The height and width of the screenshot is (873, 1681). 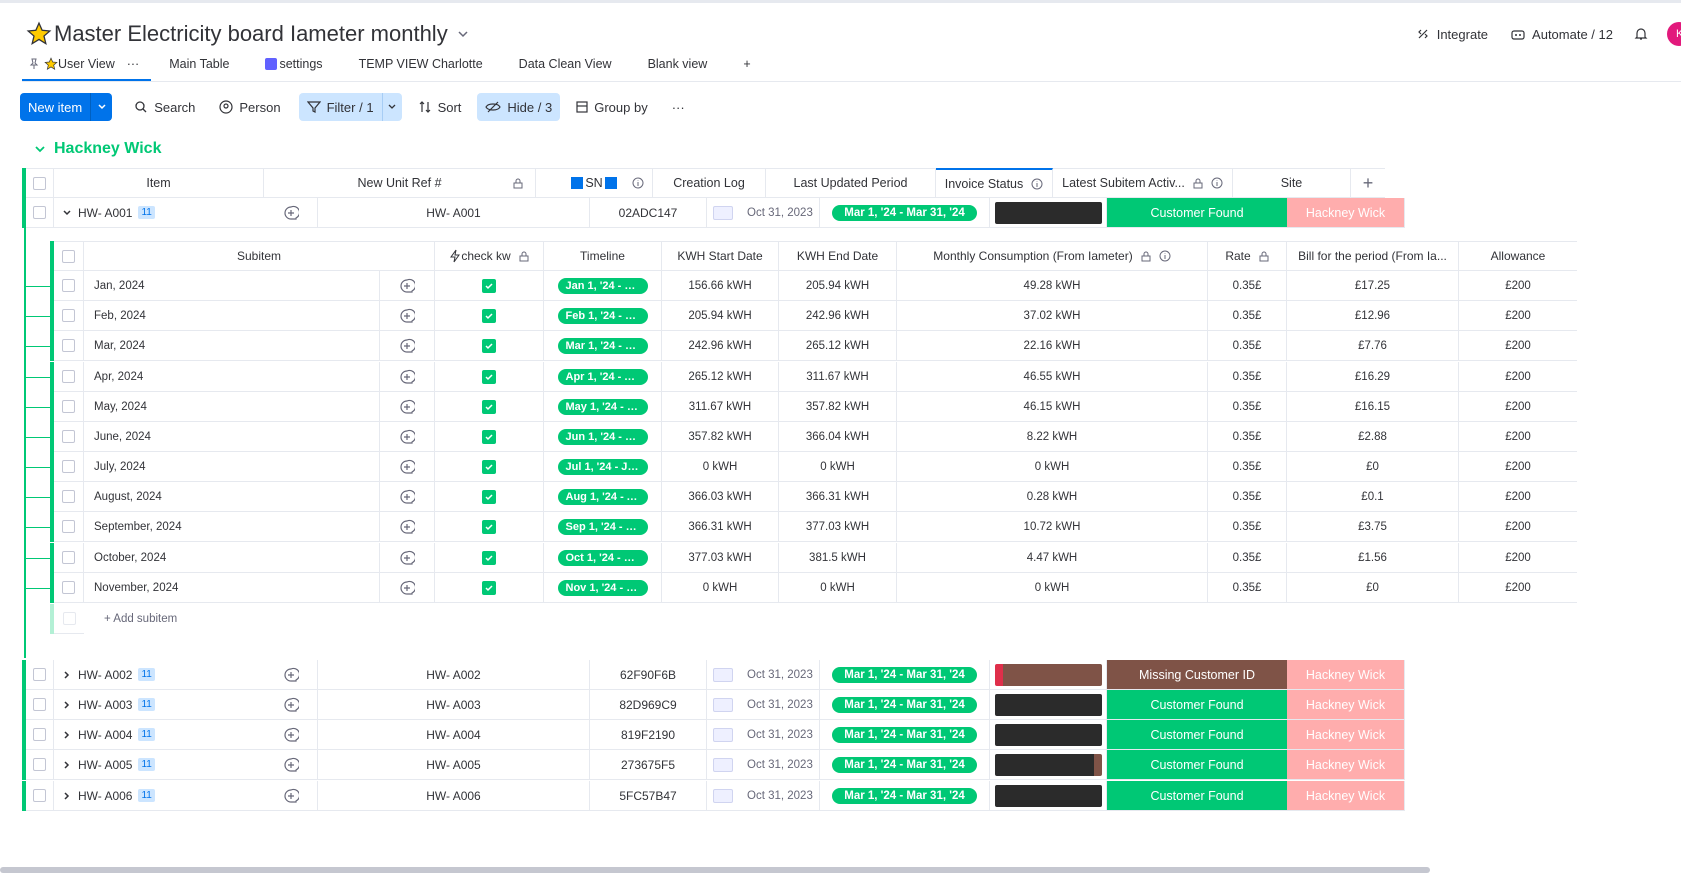 I want to click on subitem-name: Feb, 2024, so click(x=120, y=316).